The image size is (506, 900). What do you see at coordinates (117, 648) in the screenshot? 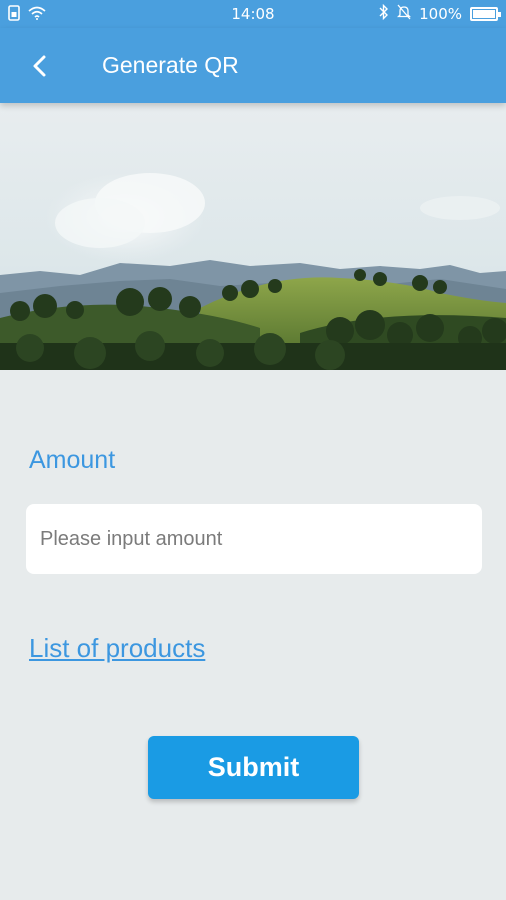
I see `list-of-products-link: List of products` at bounding box center [117, 648].